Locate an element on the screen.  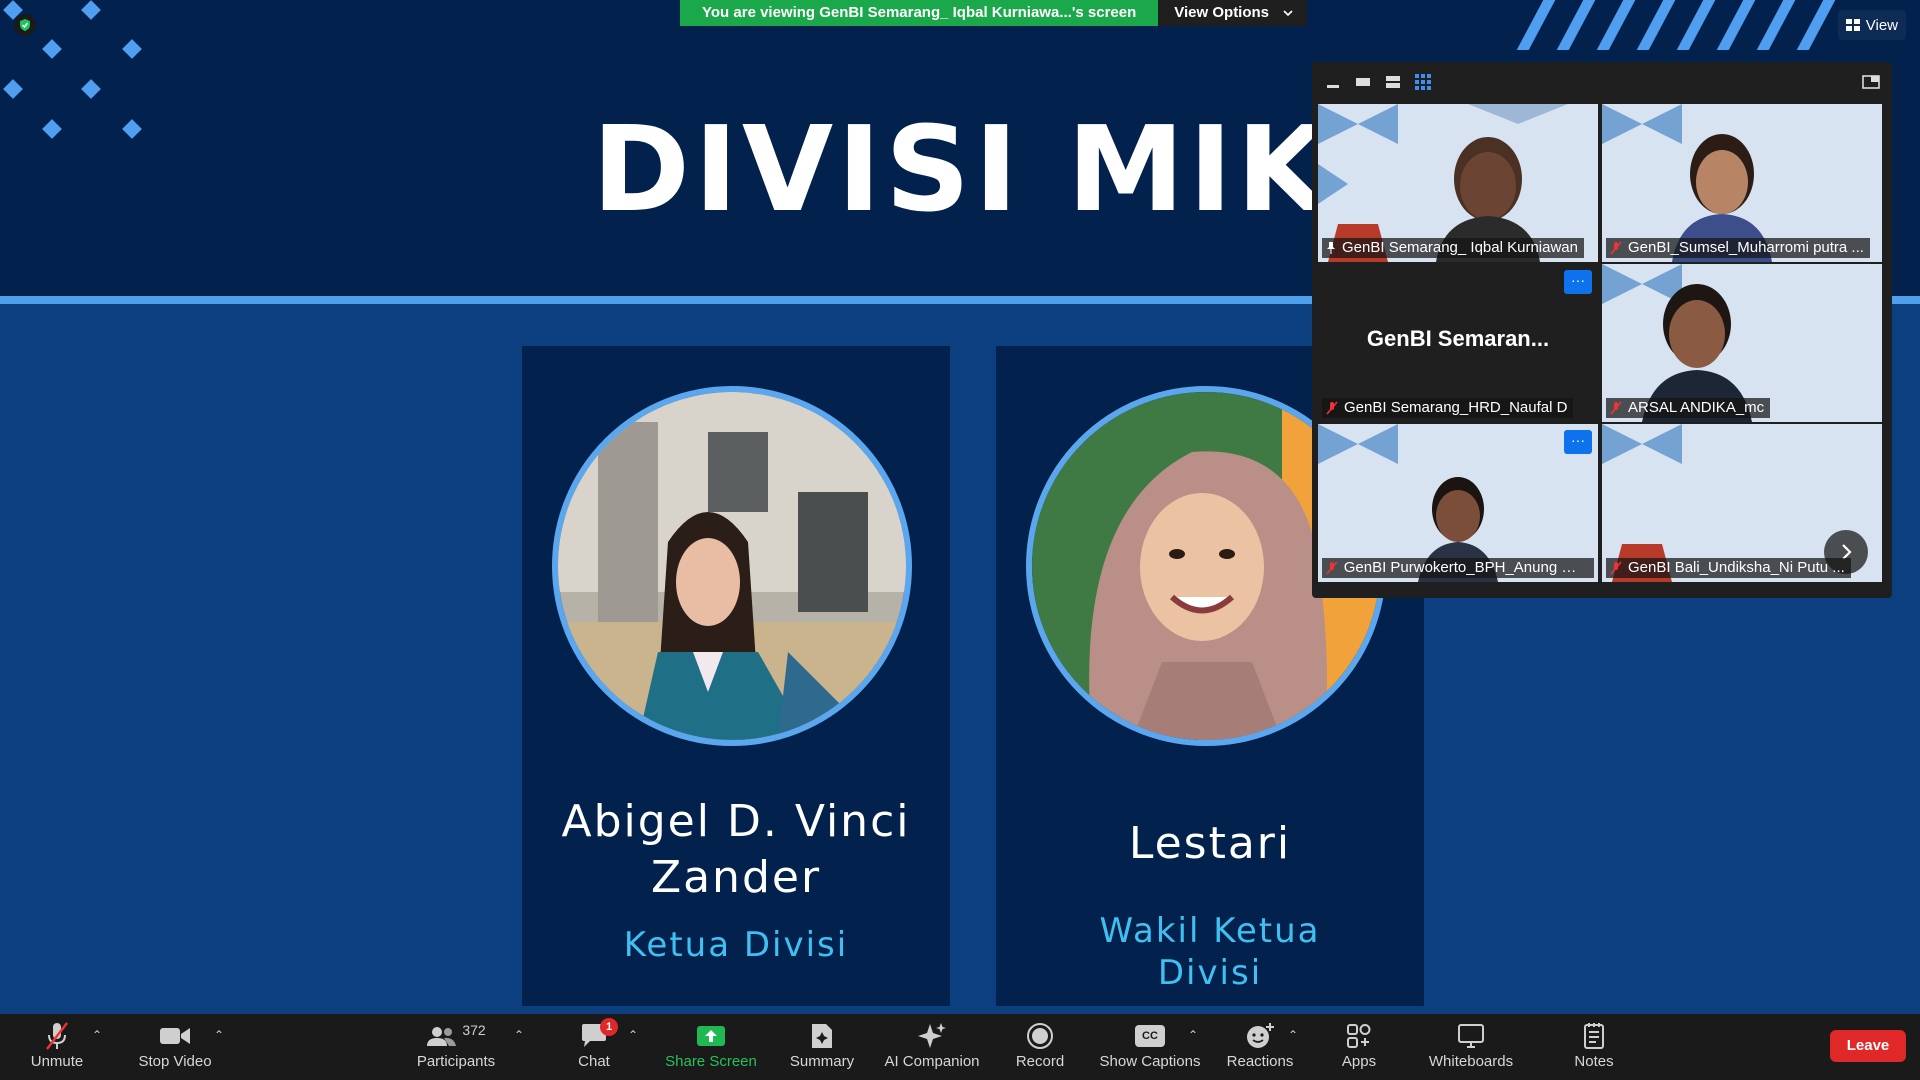
grid-icon is located at coordinates (1852, 25).